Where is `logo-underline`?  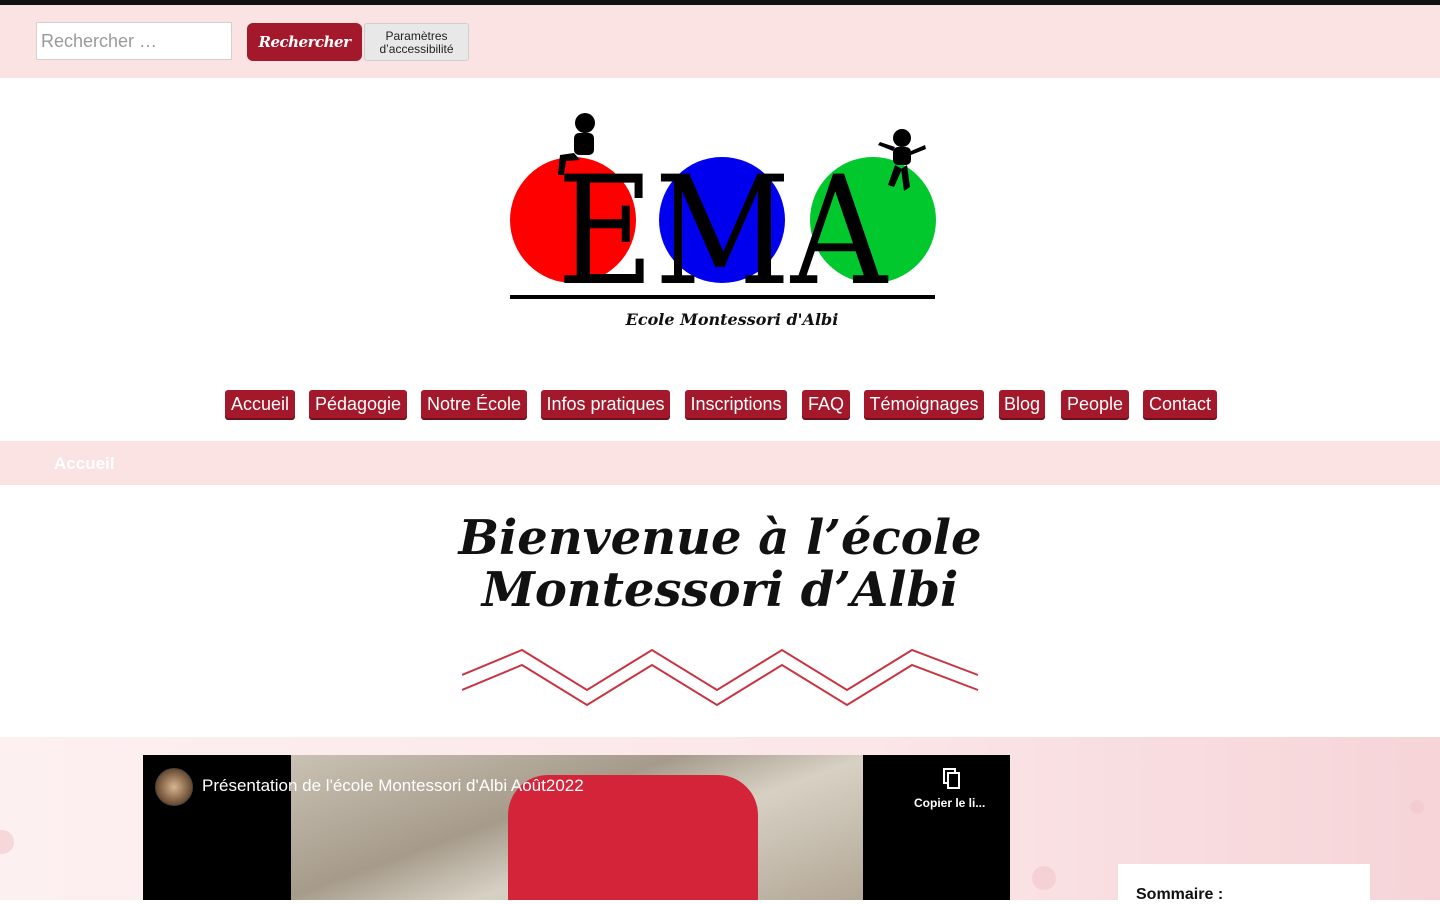 logo-underline is located at coordinates (722, 297).